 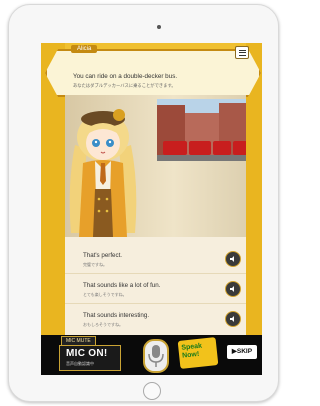 I want to click on speaker-name-tag: Alicia, so click(x=84, y=49).